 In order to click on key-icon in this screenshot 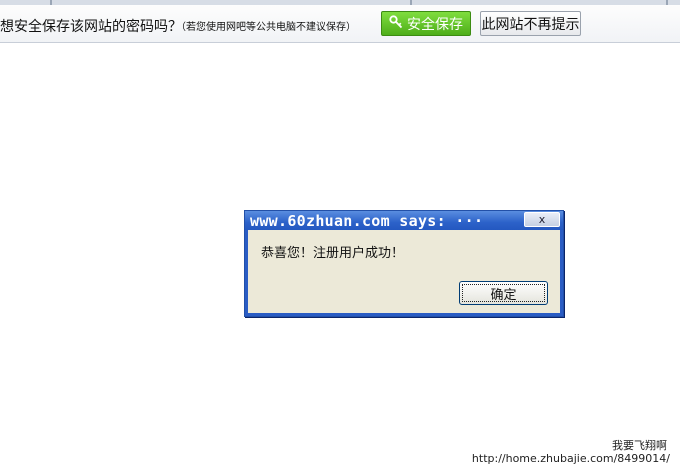, I will do `click(396, 23)`.